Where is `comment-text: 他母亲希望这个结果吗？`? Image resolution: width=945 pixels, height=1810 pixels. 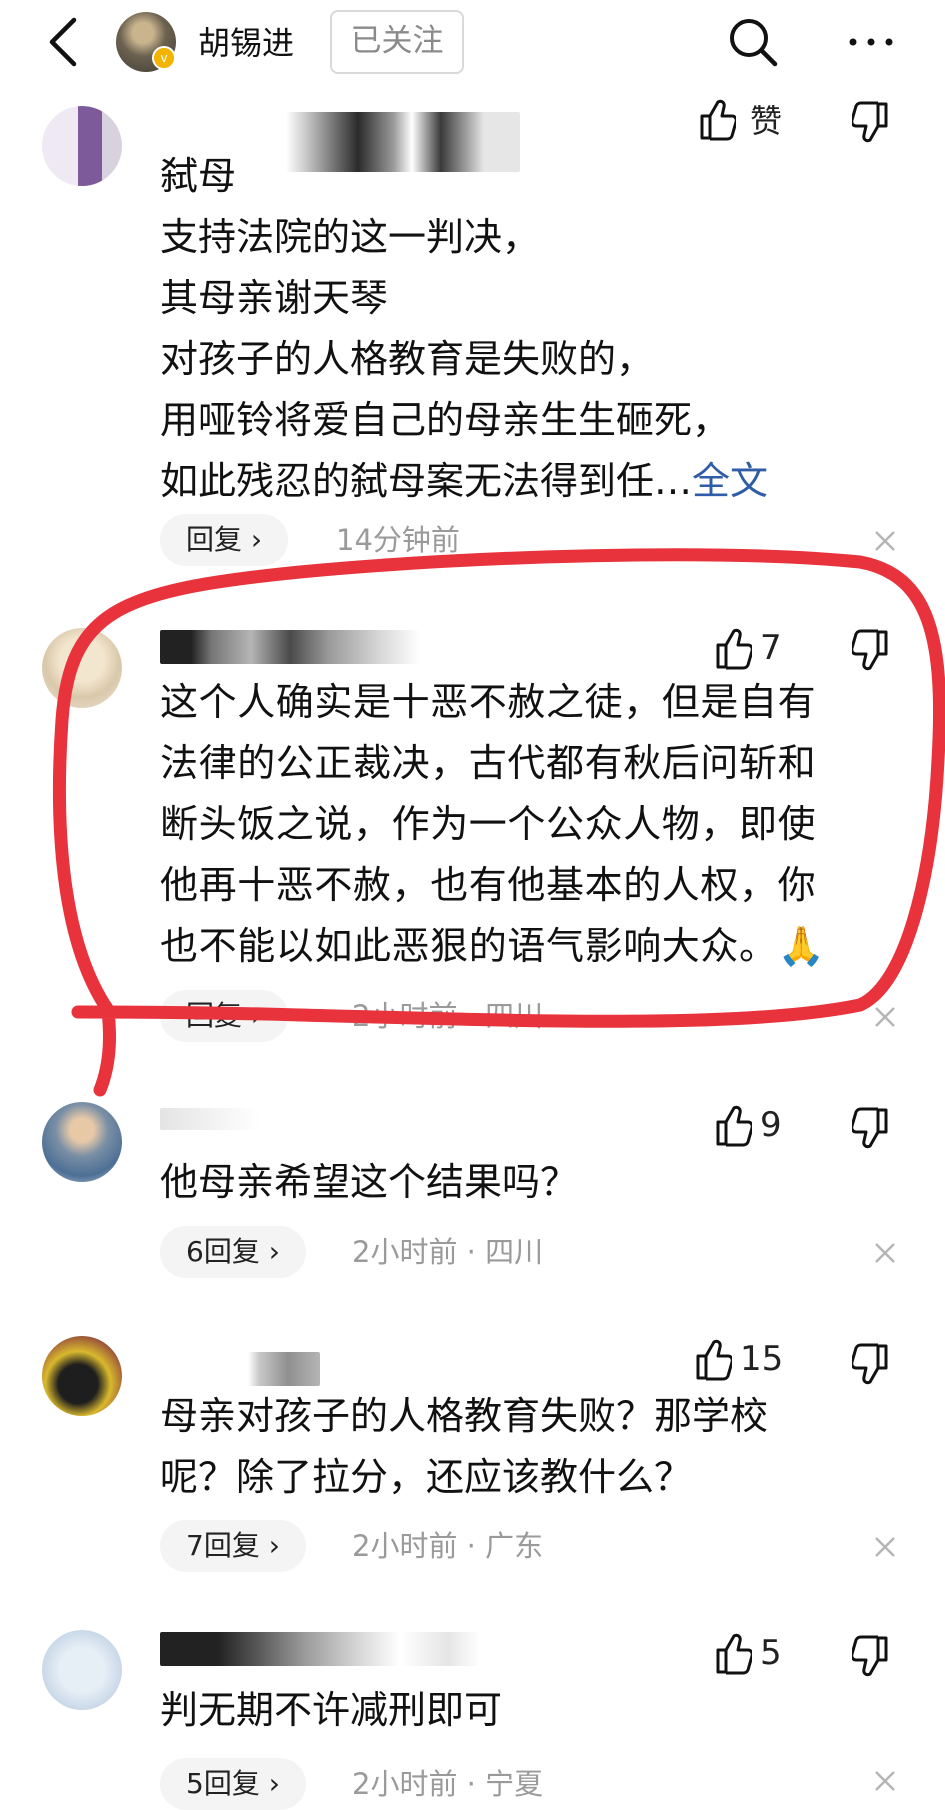
comment-text: 他母亲希望这个结果吗？ is located at coordinates (369, 1182).